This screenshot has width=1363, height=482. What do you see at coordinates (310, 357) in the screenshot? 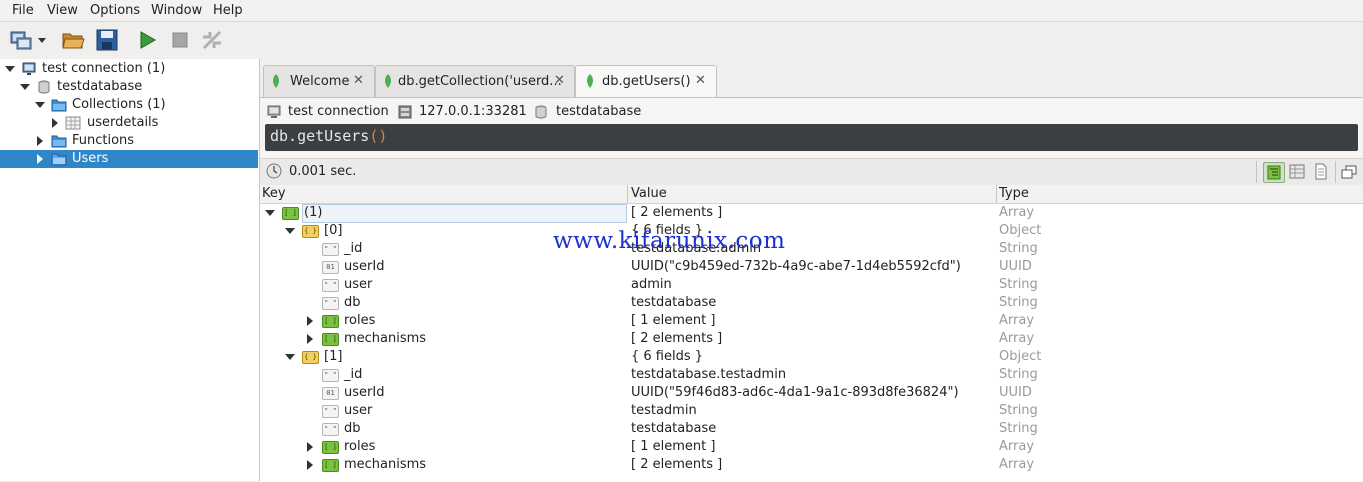
I see `object-type-icon: { }` at bounding box center [310, 357].